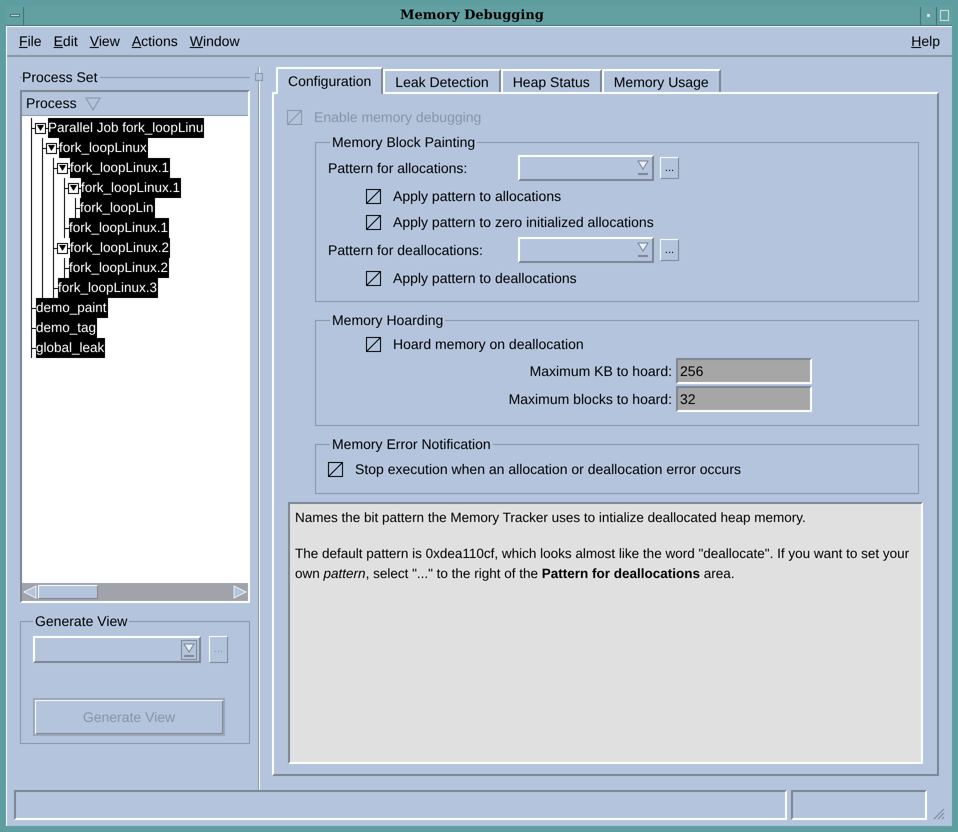 The height and width of the screenshot is (832, 958). I want to click on splitter-handle, so click(259, 77).